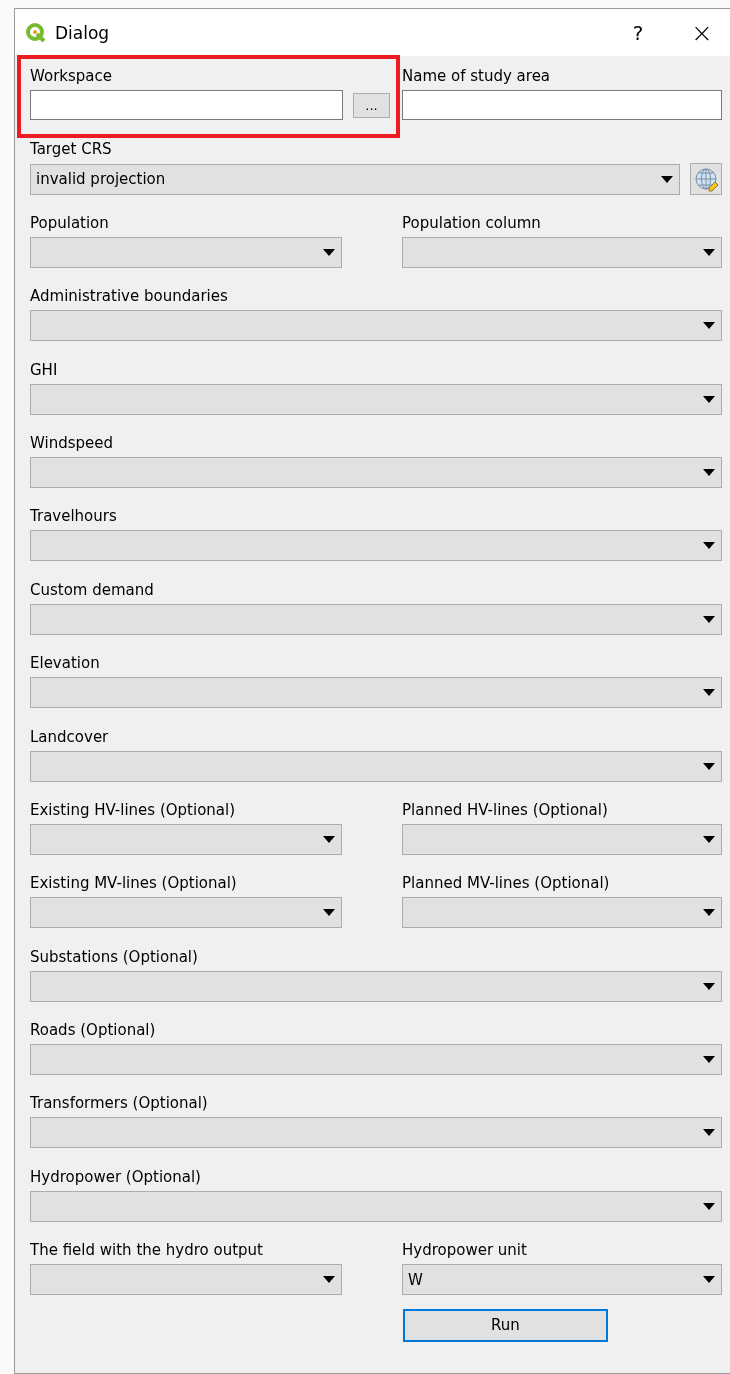 Image resolution: width=730 pixels, height=1374 pixels. I want to click on field-label: Hydropower (Optional), so click(116, 1176).